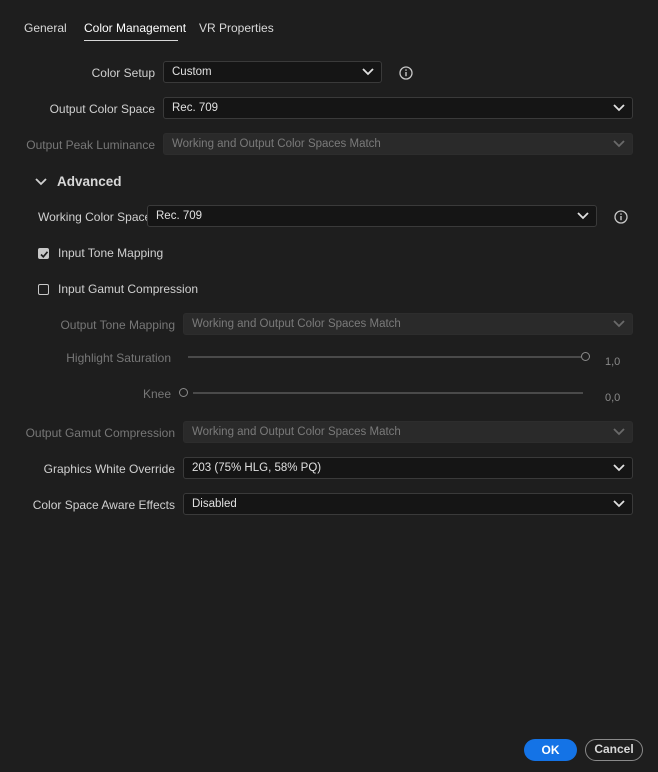 The height and width of the screenshot is (772, 658). Describe the element at coordinates (296, 324) in the screenshot. I see `output-tone-mapping-value: Working and Output Color Spaces Match` at that location.